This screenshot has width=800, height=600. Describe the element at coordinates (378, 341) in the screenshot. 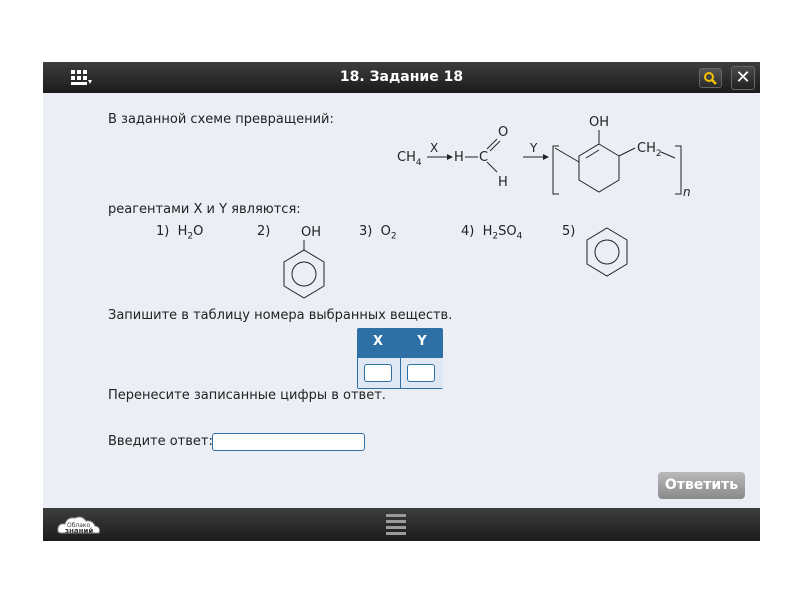

I see `table-header-x: X` at that location.